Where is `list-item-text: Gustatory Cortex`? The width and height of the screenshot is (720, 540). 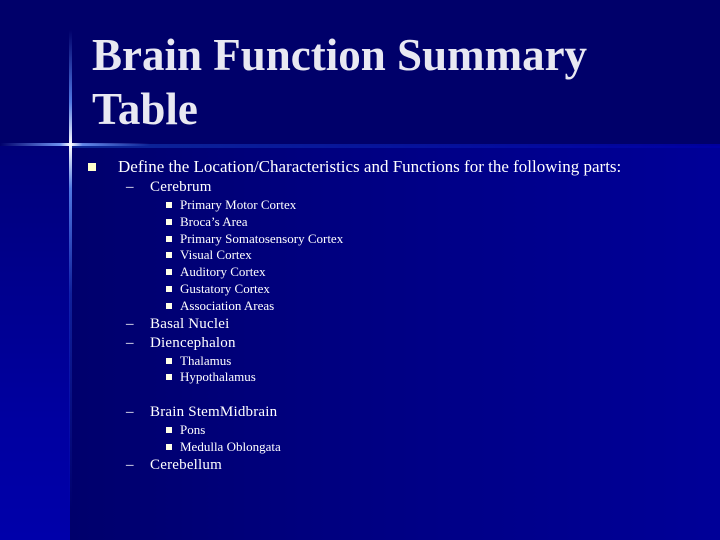 list-item-text: Gustatory Cortex is located at coordinates (225, 288).